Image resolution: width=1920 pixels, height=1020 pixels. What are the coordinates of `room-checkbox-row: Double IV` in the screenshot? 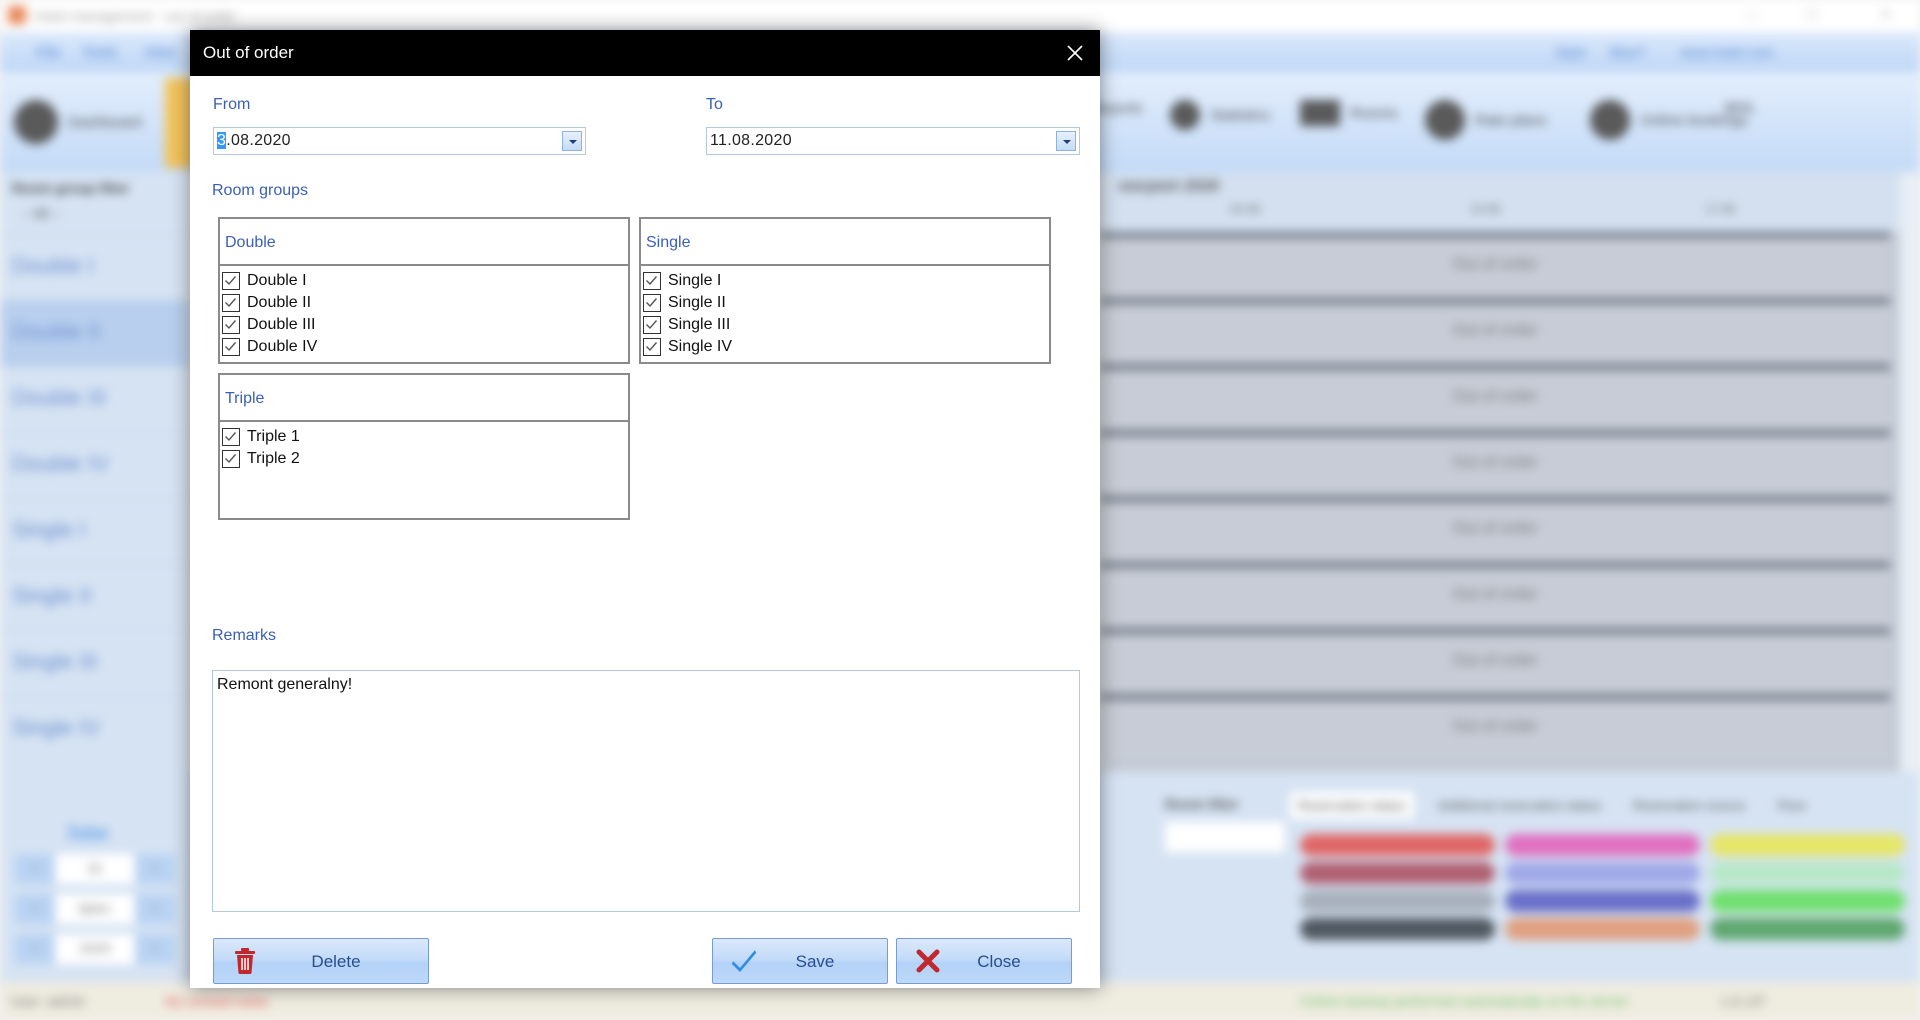 It's located at (424, 347).